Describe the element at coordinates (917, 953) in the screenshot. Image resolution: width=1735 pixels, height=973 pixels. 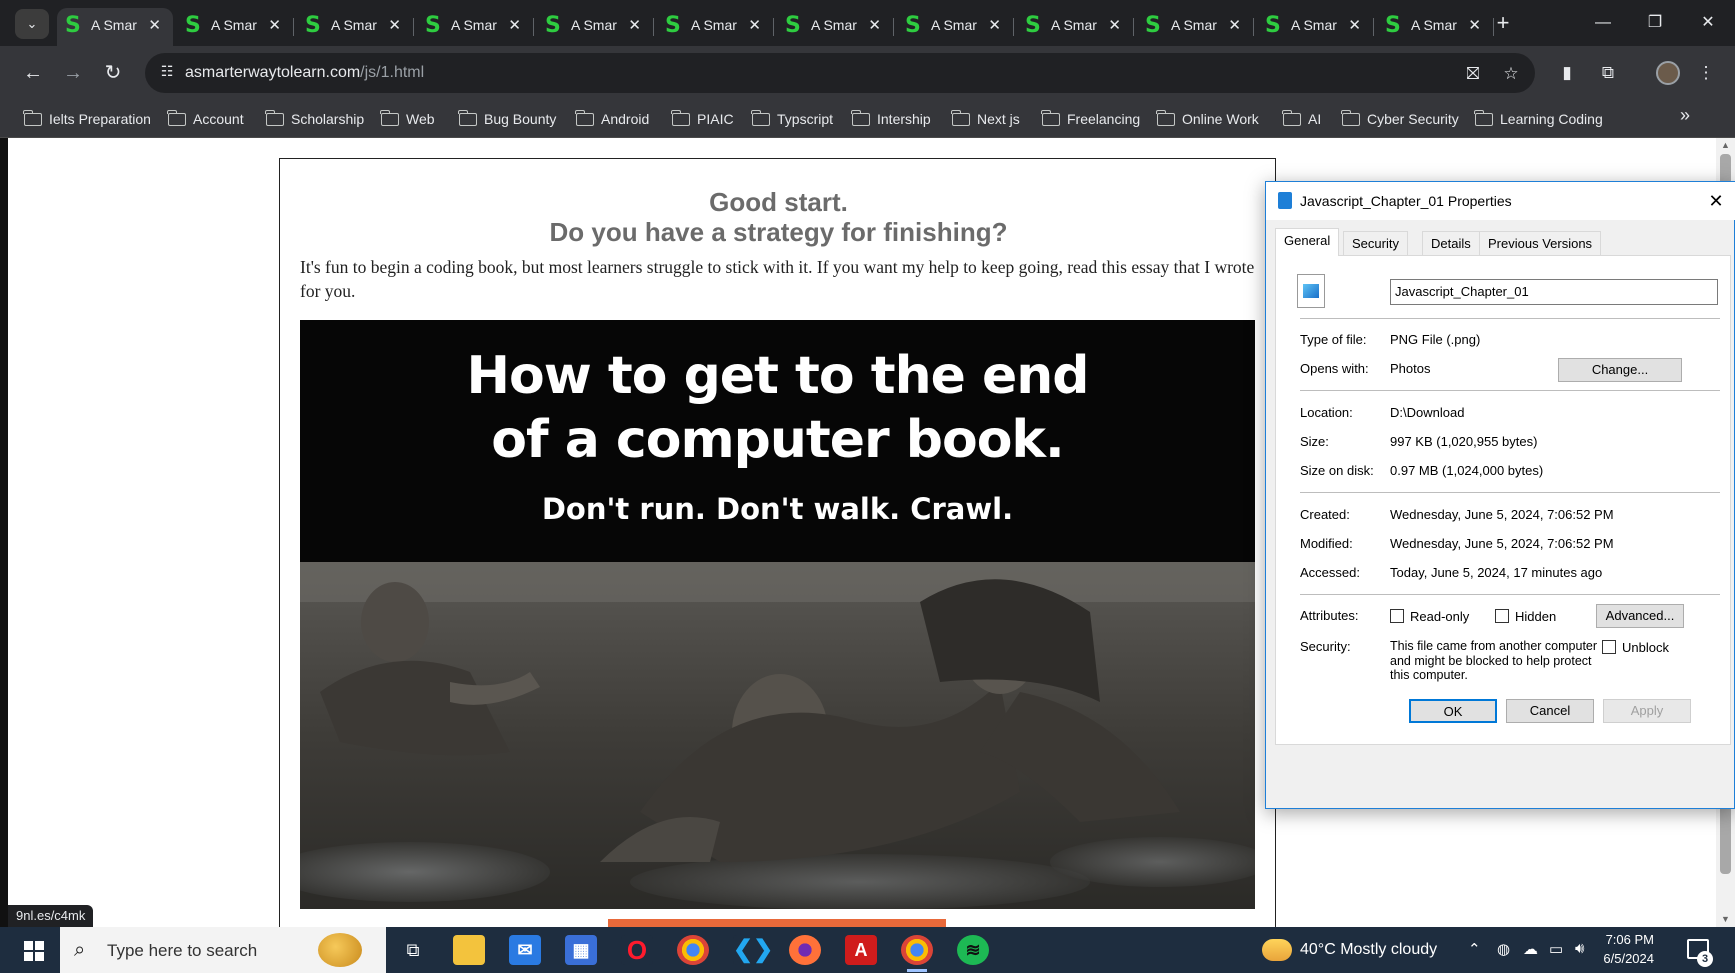
I see `chrome-active-icon` at that location.